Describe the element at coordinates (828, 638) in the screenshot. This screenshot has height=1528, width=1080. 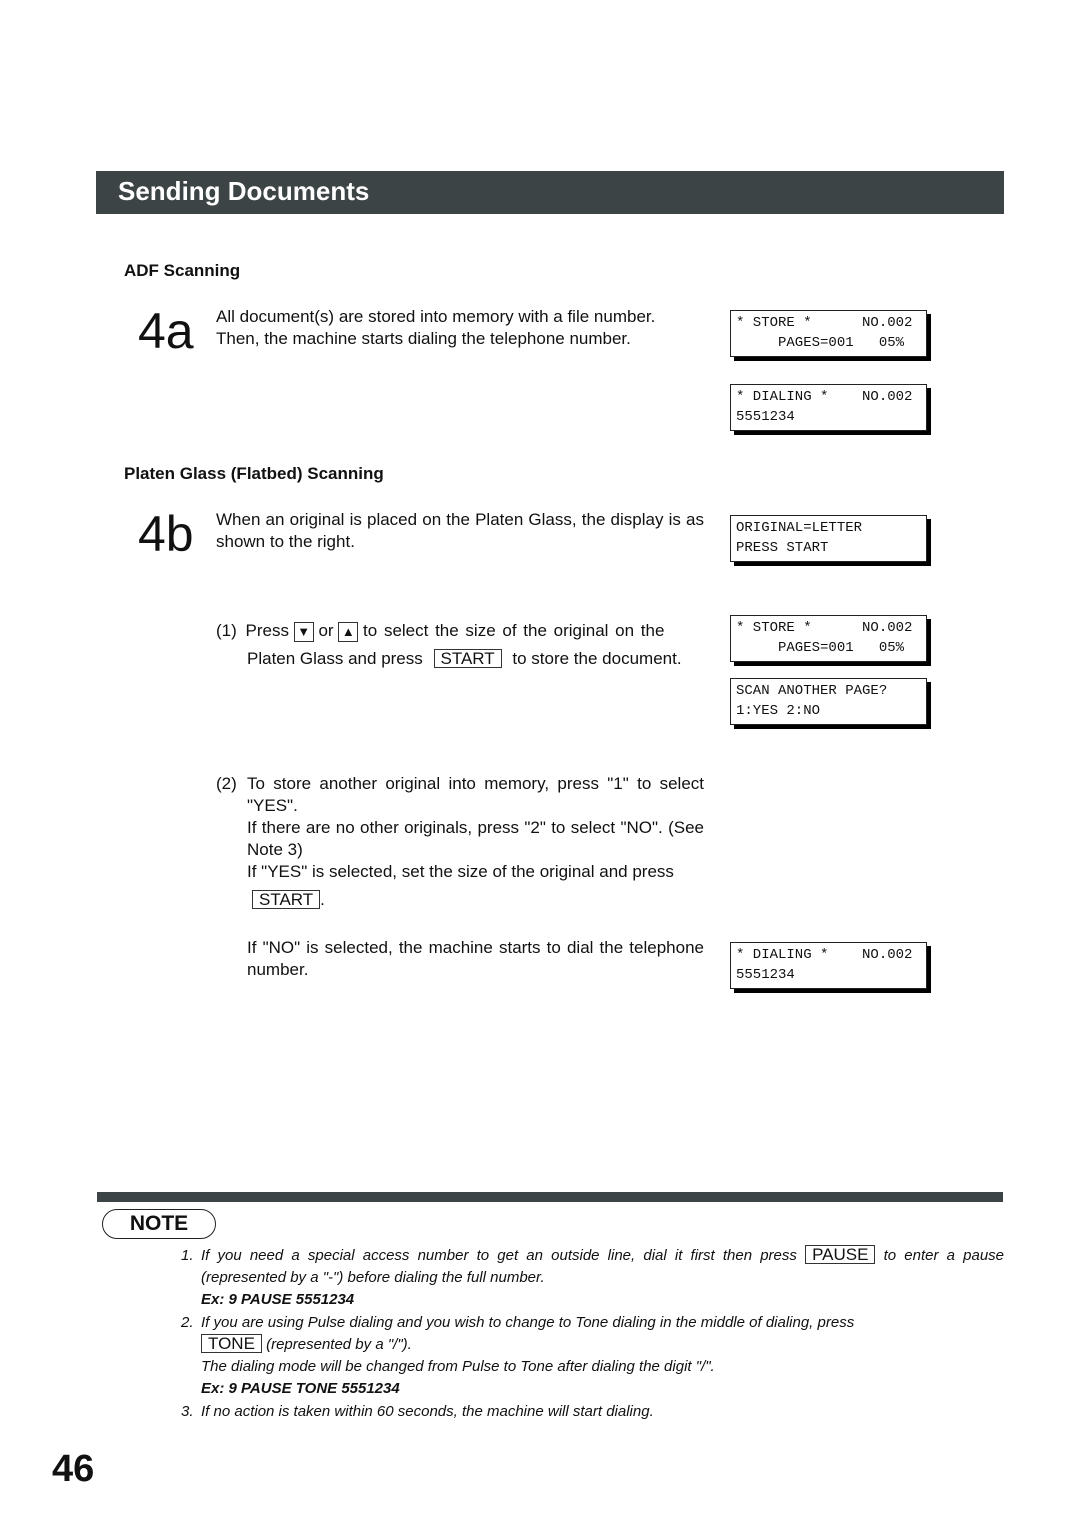
I see `lcd-display-store-2: * STORE * NO.002 PAGES=001 05%` at that location.